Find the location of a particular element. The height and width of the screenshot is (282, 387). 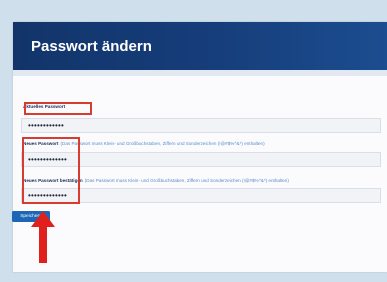

page-title: Passwort ändern is located at coordinates (91, 46).